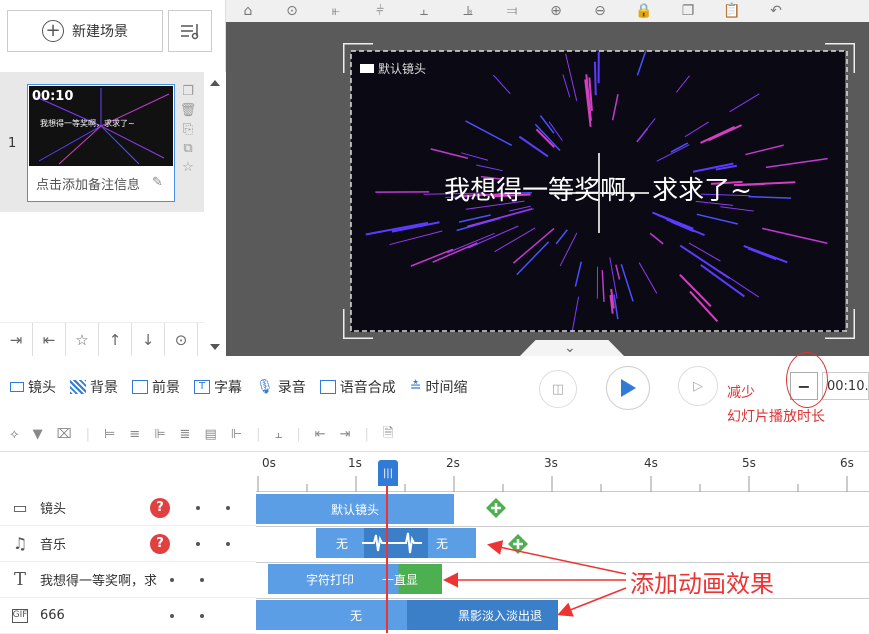 The image size is (869, 634). What do you see at coordinates (424, 11) in the screenshot?
I see `align-top-icon: ⫠` at bounding box center [424, 11].